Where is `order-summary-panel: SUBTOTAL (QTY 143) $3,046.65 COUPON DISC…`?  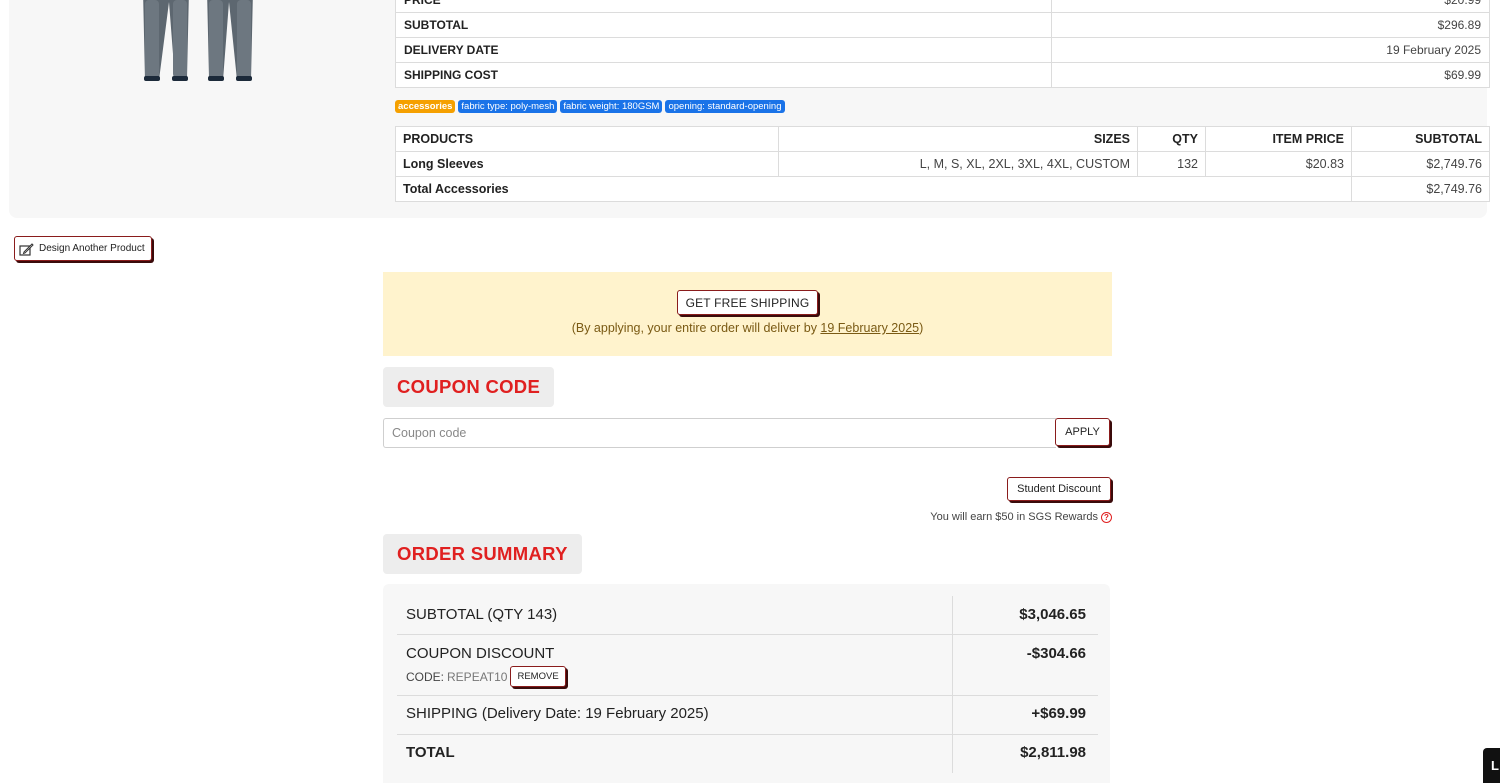 order-summary-panel: SUBTOTAL (QTY 143) $3,046.65 COUPON DISC… is located at coordinates (746, 683).